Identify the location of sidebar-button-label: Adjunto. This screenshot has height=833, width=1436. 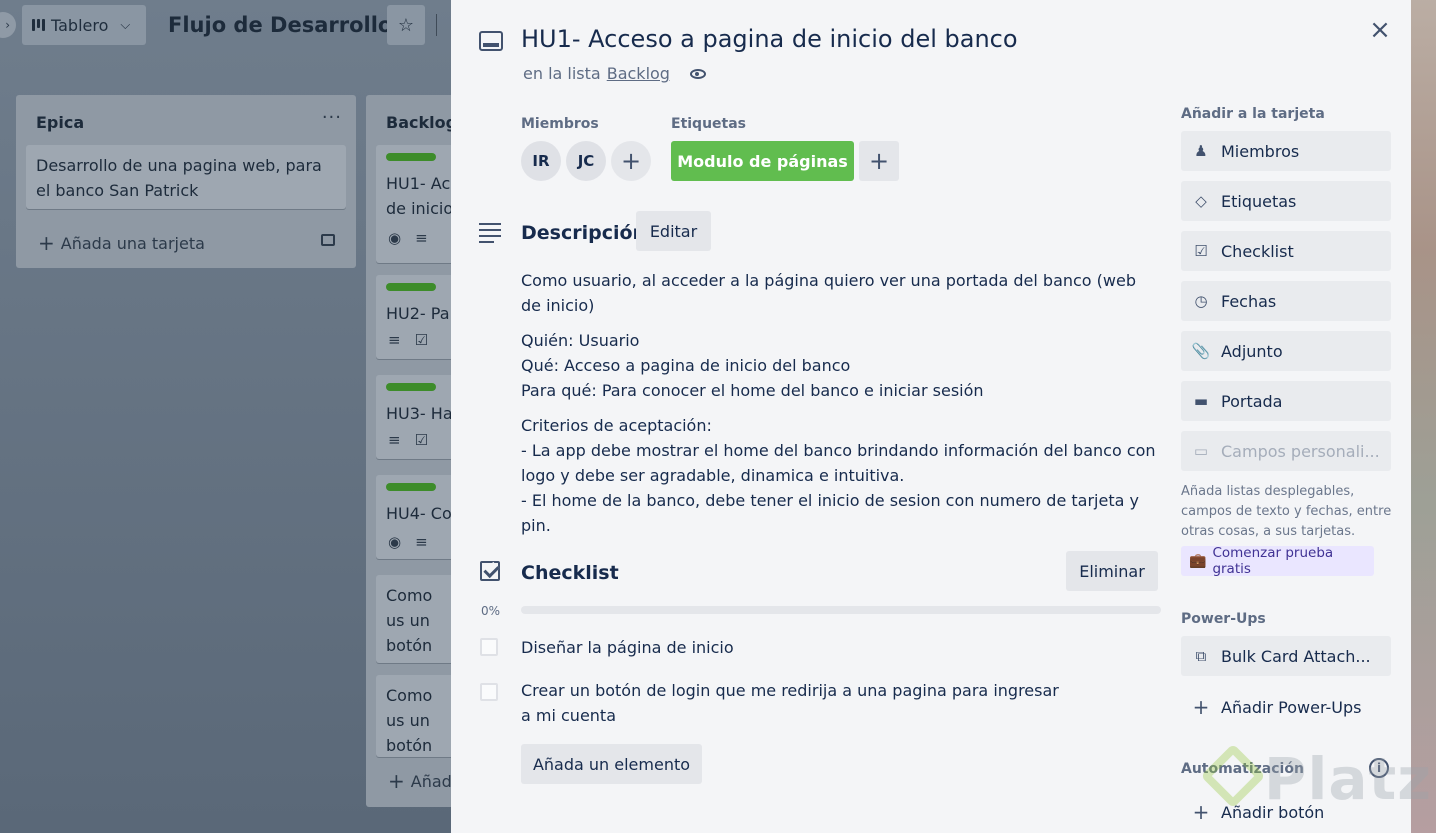
(1252, 351).